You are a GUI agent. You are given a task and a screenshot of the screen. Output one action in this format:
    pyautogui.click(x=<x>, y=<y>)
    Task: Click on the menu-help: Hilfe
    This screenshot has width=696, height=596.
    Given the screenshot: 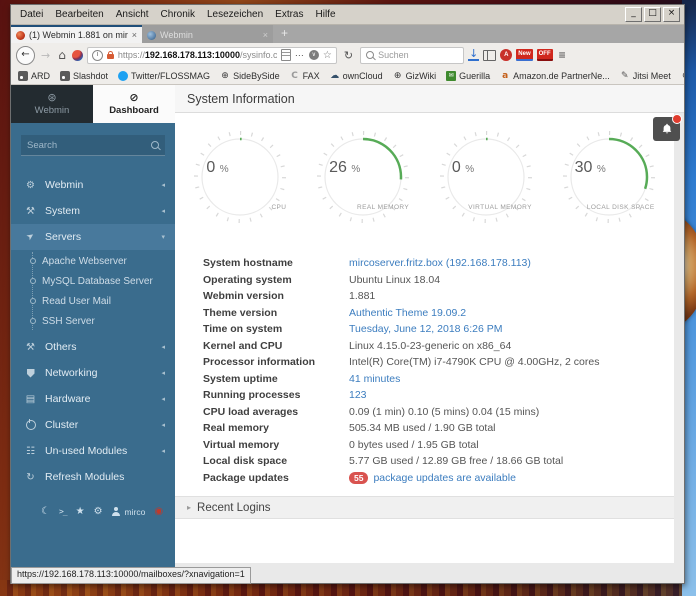 What is the action you would take?
    pyautogui.click(x=326, y=15)
    